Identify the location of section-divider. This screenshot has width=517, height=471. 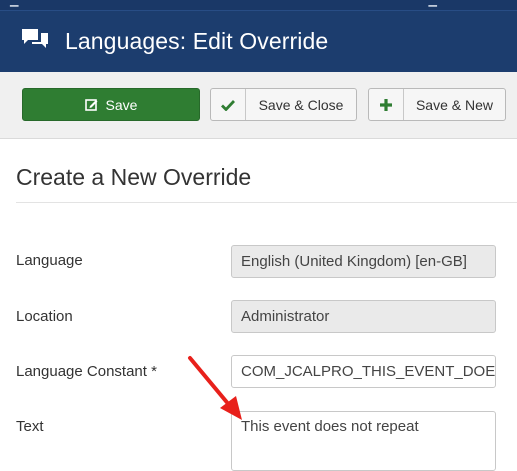
(266, 202).